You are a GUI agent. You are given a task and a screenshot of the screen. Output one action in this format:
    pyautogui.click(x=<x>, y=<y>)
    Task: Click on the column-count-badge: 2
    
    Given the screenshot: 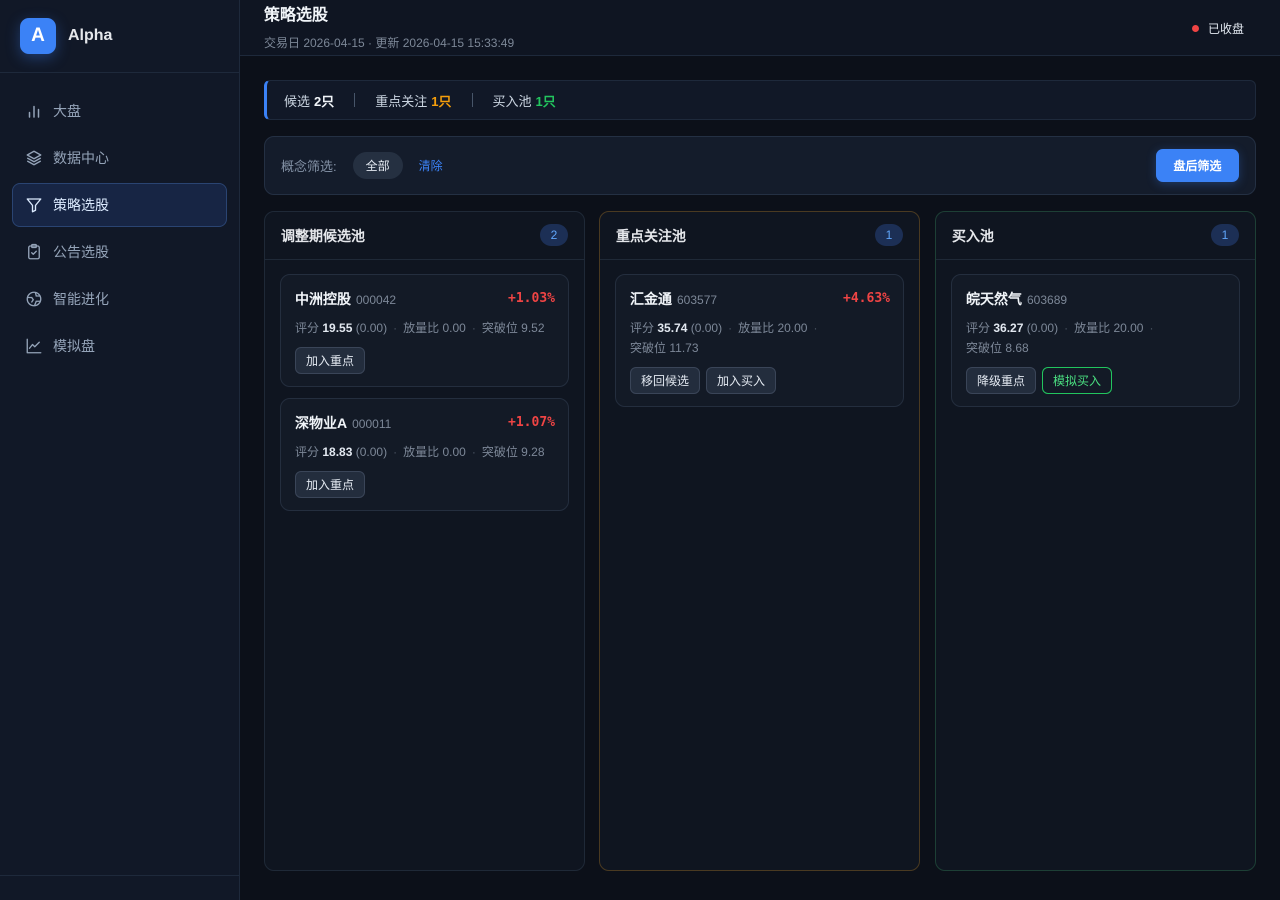 What is the action you would take?
    pyautogui.click(x=554, y=235)
    